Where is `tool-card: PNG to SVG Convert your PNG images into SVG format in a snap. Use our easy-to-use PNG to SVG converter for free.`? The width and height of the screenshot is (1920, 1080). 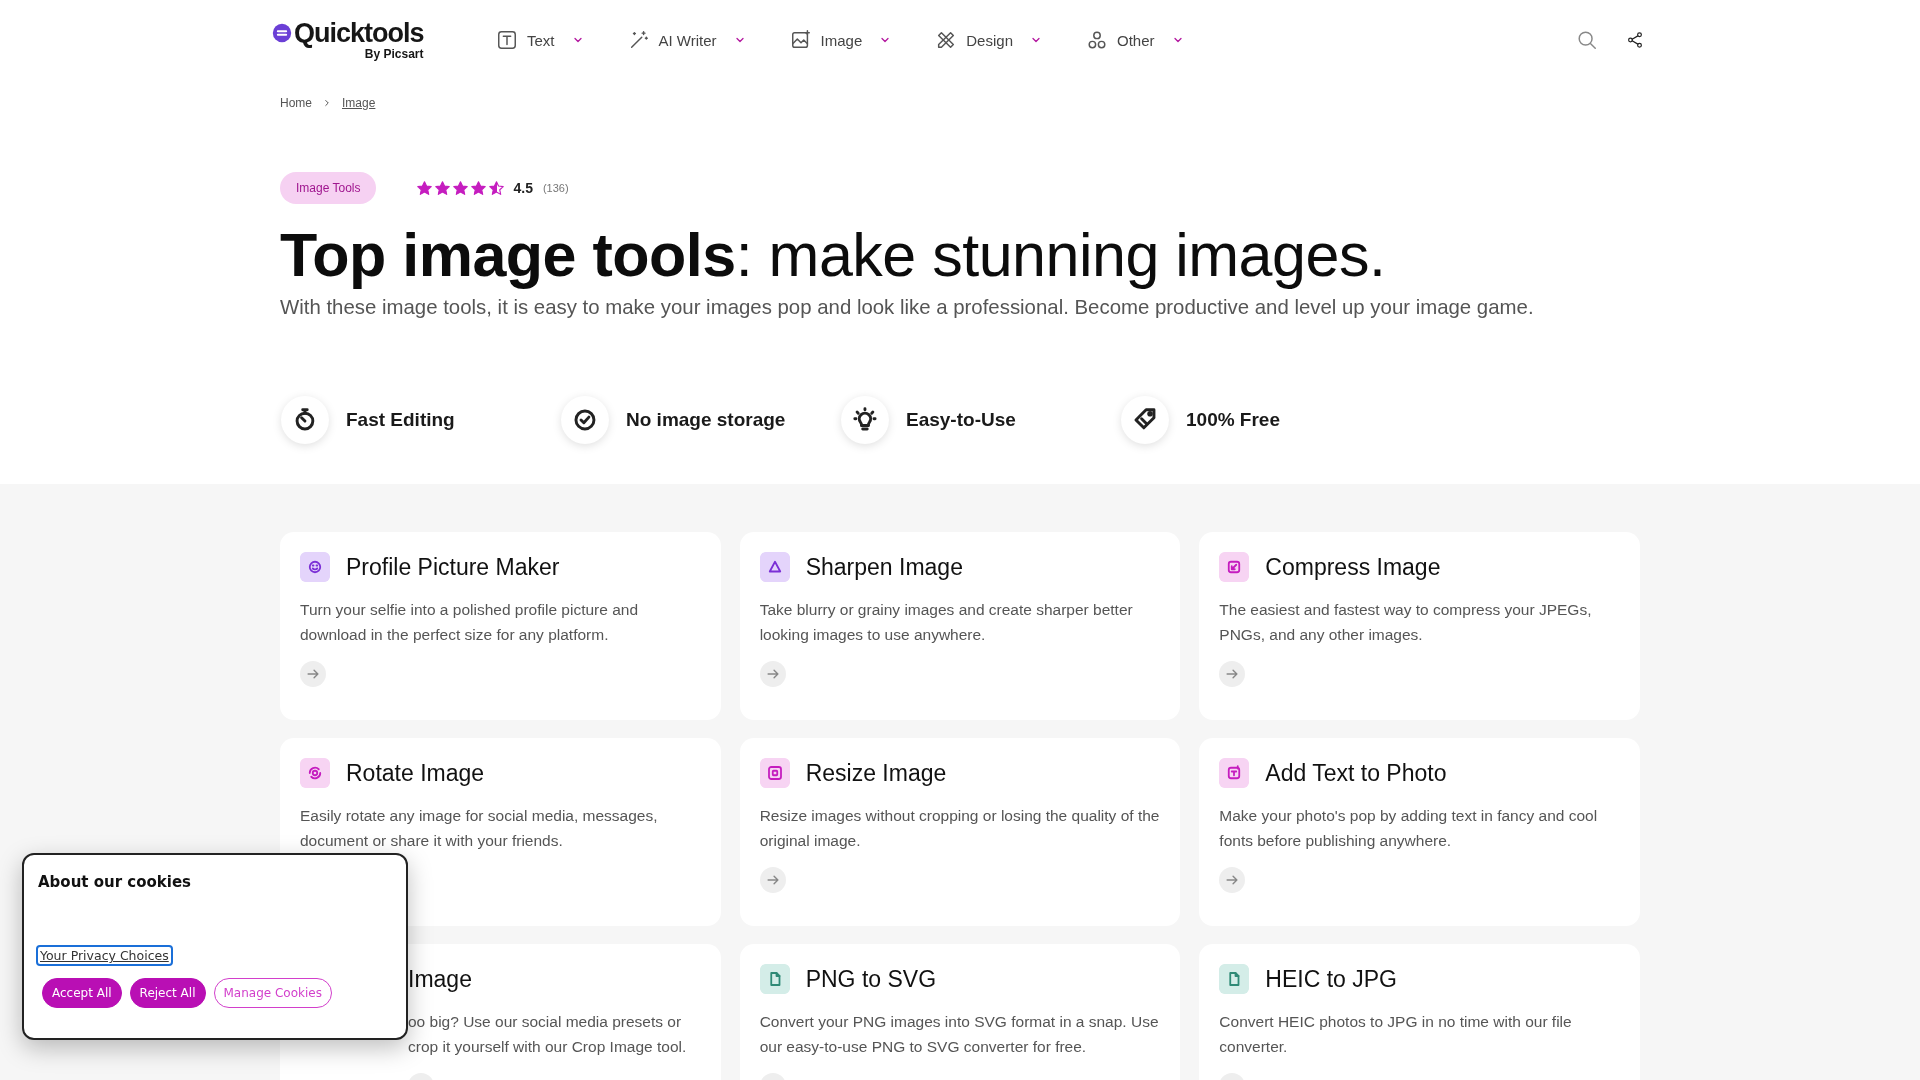 tool-card: PNG to SVG Convert your PNG images into SVG format in a snap. Use our easy-to-use PNG to SVG converter for free. is located at coordinates (960, 1012).